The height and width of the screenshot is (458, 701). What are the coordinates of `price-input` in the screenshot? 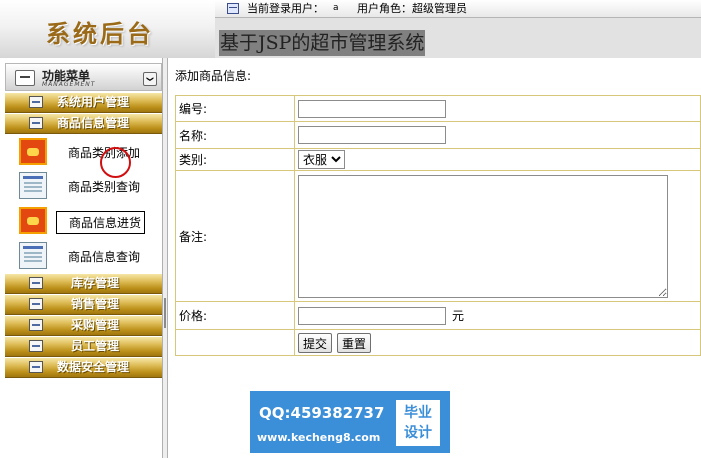 It's located at (372, 315).